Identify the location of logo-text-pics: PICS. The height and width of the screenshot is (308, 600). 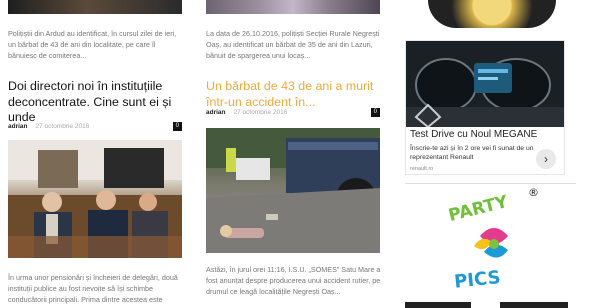
(477, 279).